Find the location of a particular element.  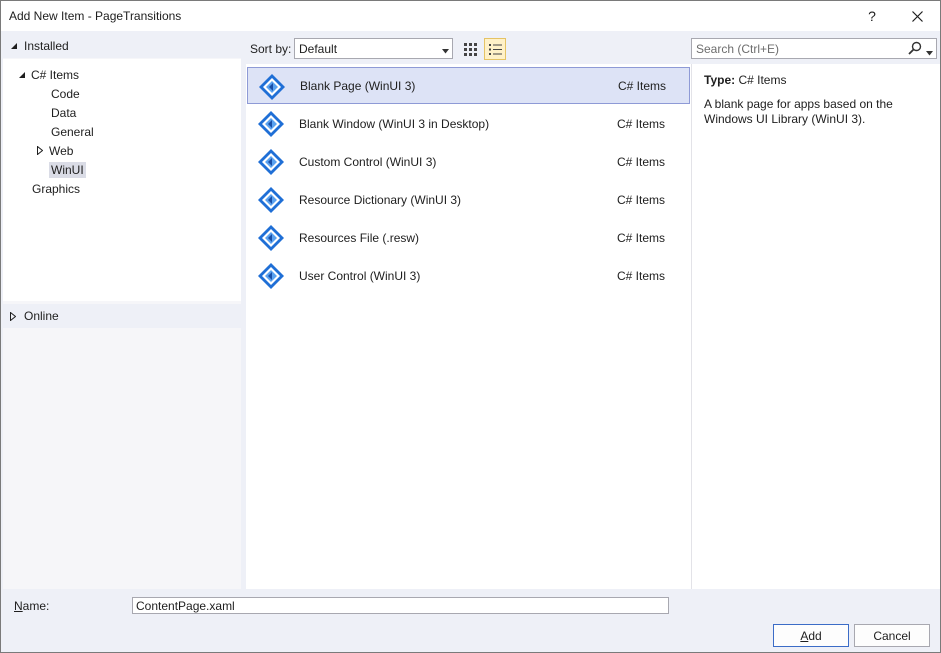

list-item: Blank Page (WinUI 3) C# Items is located at coordinates (468, 85).